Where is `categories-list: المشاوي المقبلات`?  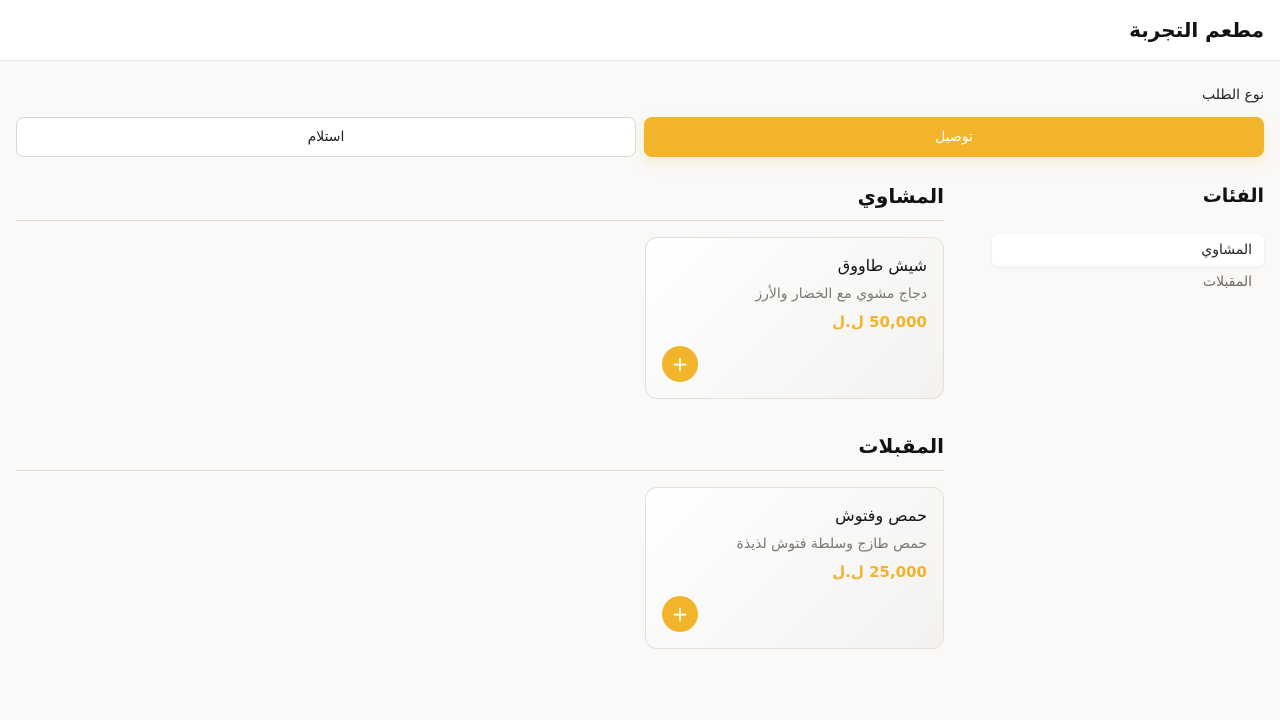 categories-list: المشاوي المقبلات is located at coordinates (1124, 266).